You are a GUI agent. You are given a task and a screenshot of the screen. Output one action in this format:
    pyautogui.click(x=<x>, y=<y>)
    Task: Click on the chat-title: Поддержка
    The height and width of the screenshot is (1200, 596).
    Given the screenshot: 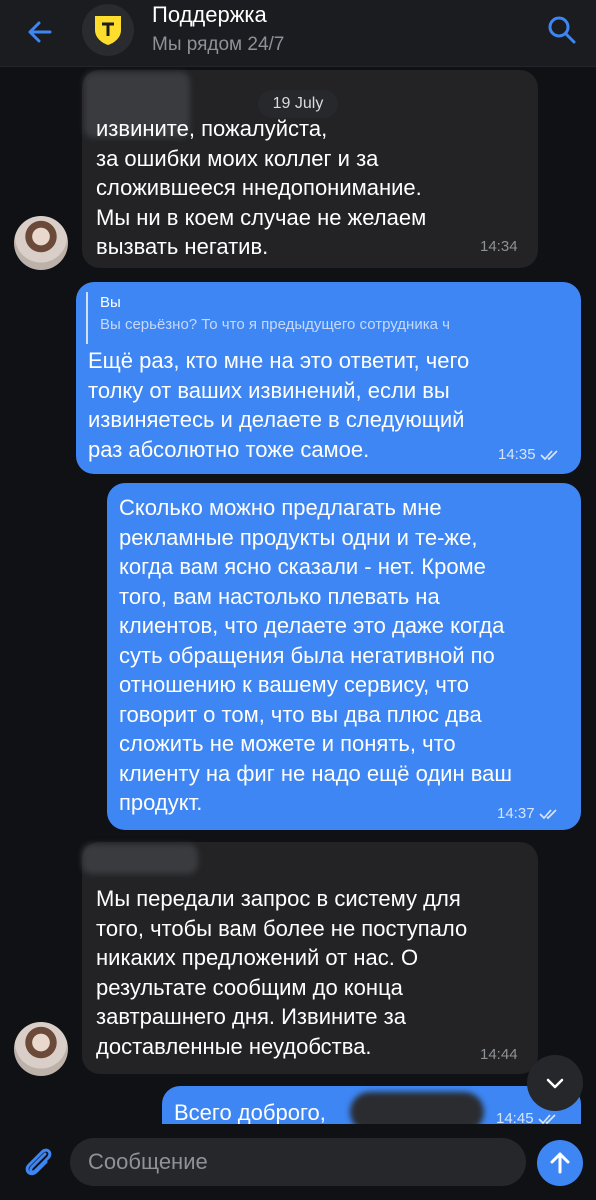 What is the action you would take?
    pyautogui.click(x=209, y=15)
    